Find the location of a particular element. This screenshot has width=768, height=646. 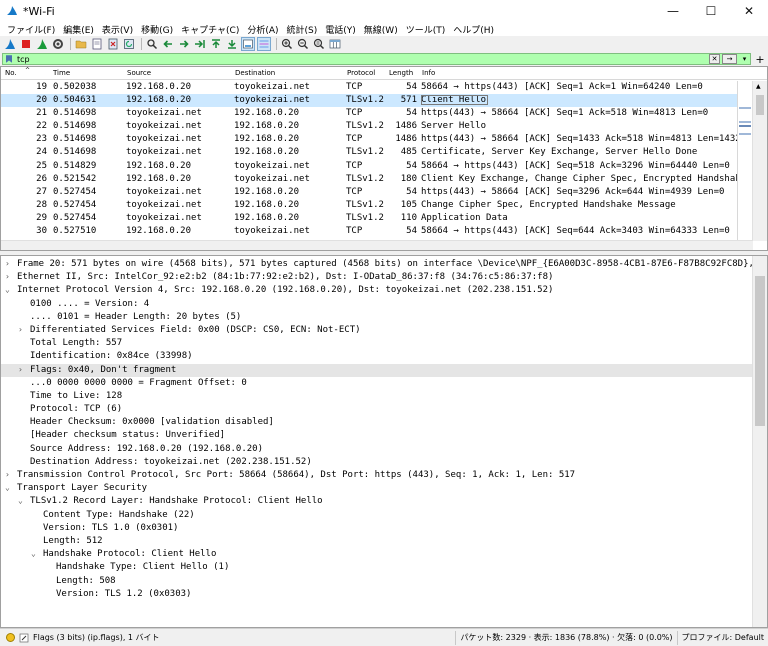

detail-tree-item: Handshake Type: Client Hello (1) is located at coordinates (377, 567).